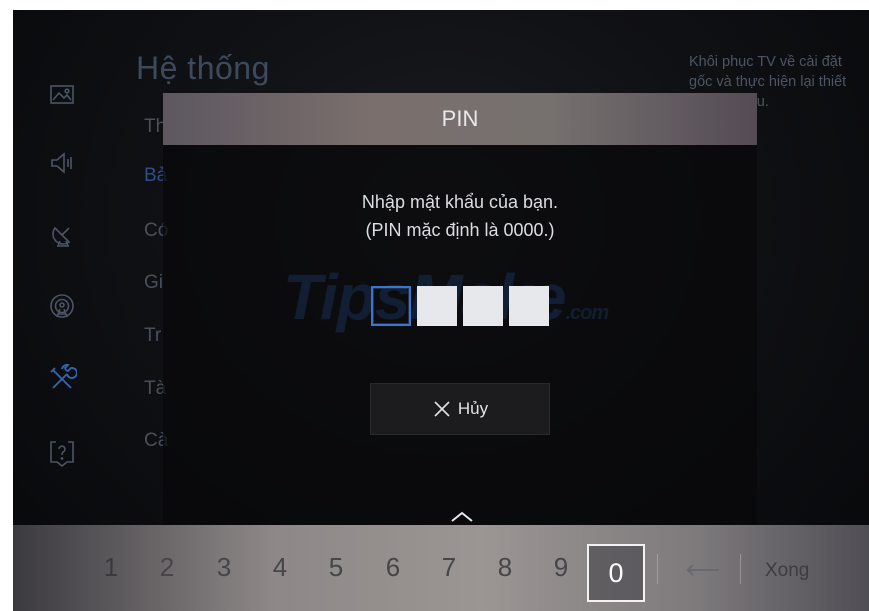 The image size is (869, 611). What do you see at coordinates (393, 567) in the screenshot?
I see `key-6: 6` at bounding box center [393, 567].